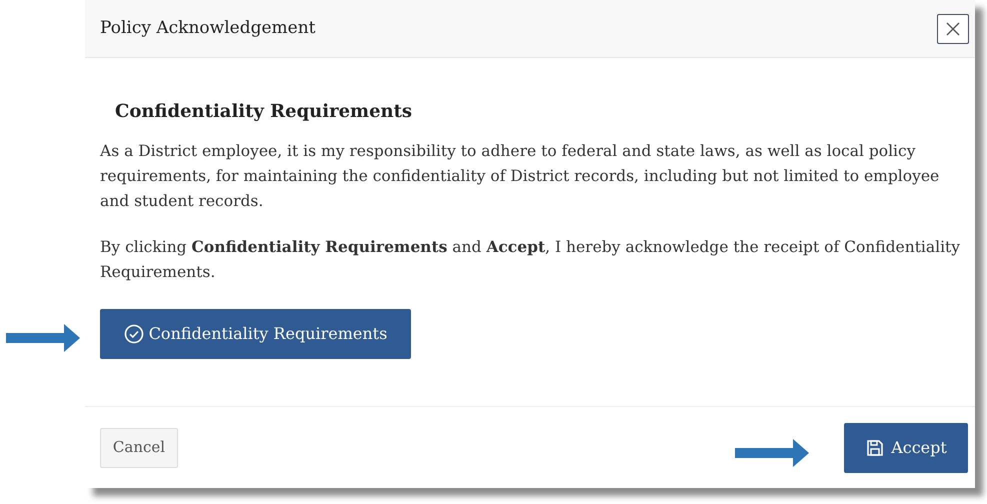  What do you see at coordinates (139, 448) in the screenshot?
I see `cancel-button: Cancel` at bounding box center [139, 448].